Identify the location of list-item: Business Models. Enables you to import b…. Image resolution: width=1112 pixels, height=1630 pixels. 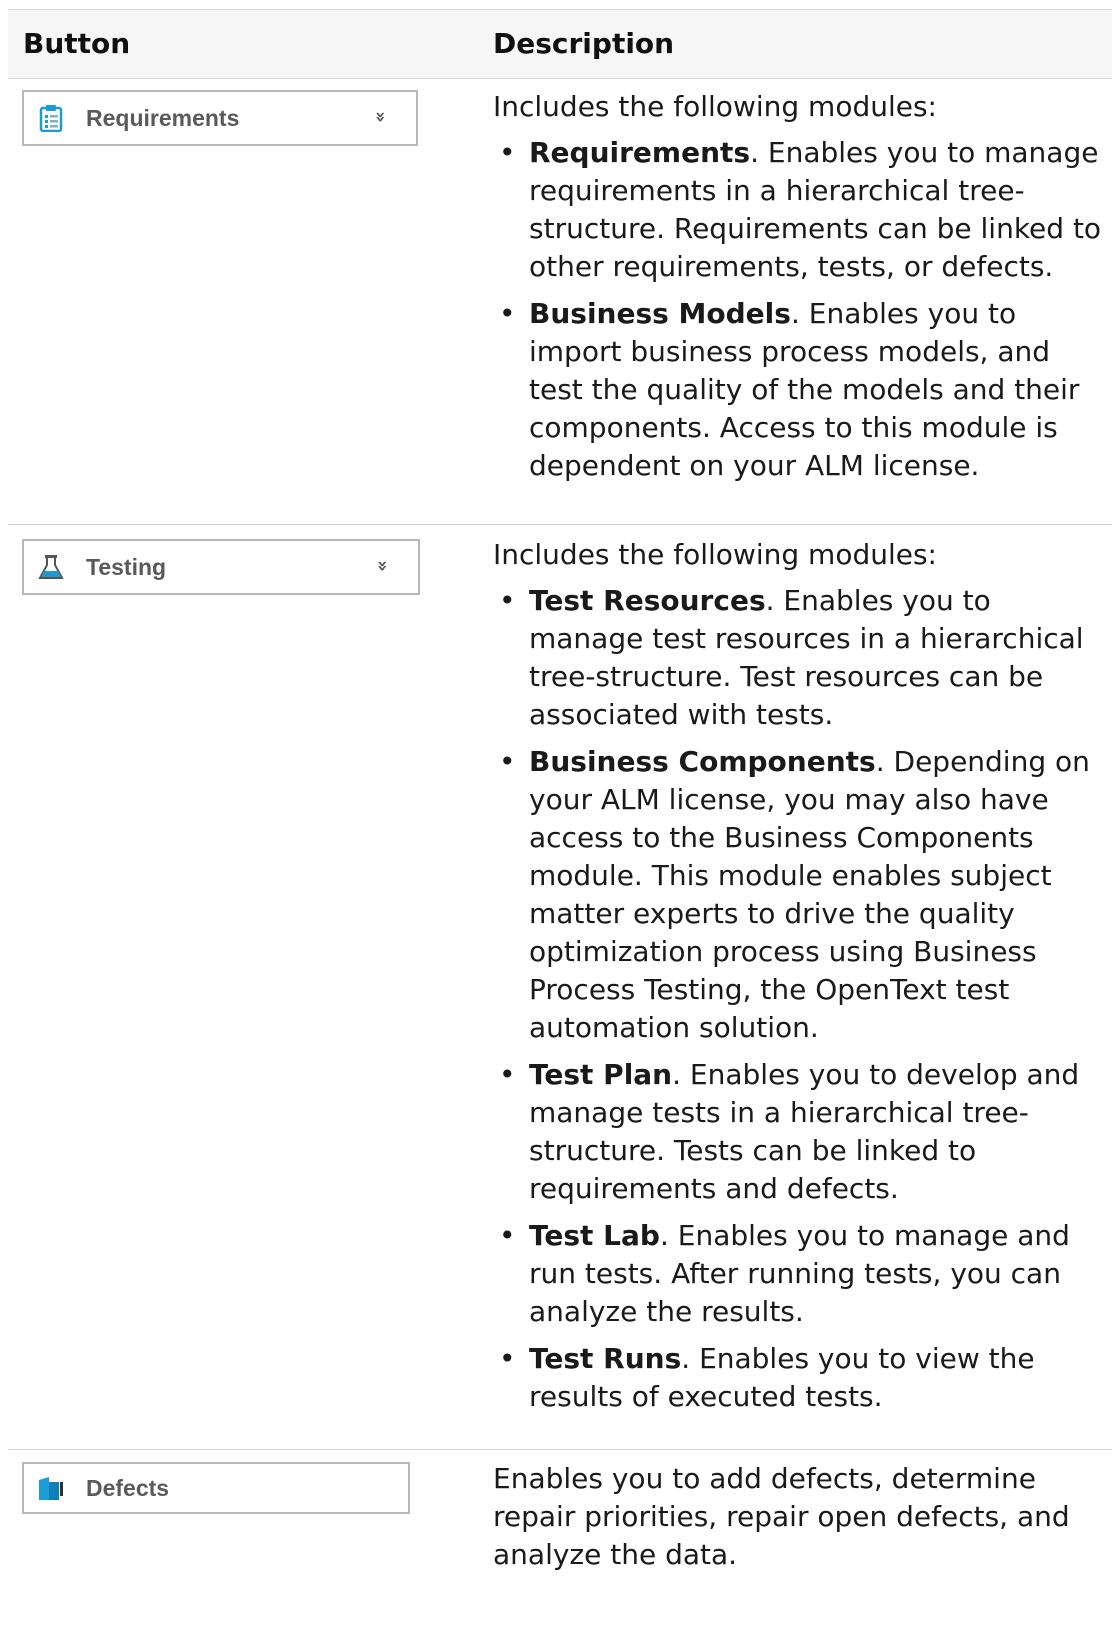
(803, 390).